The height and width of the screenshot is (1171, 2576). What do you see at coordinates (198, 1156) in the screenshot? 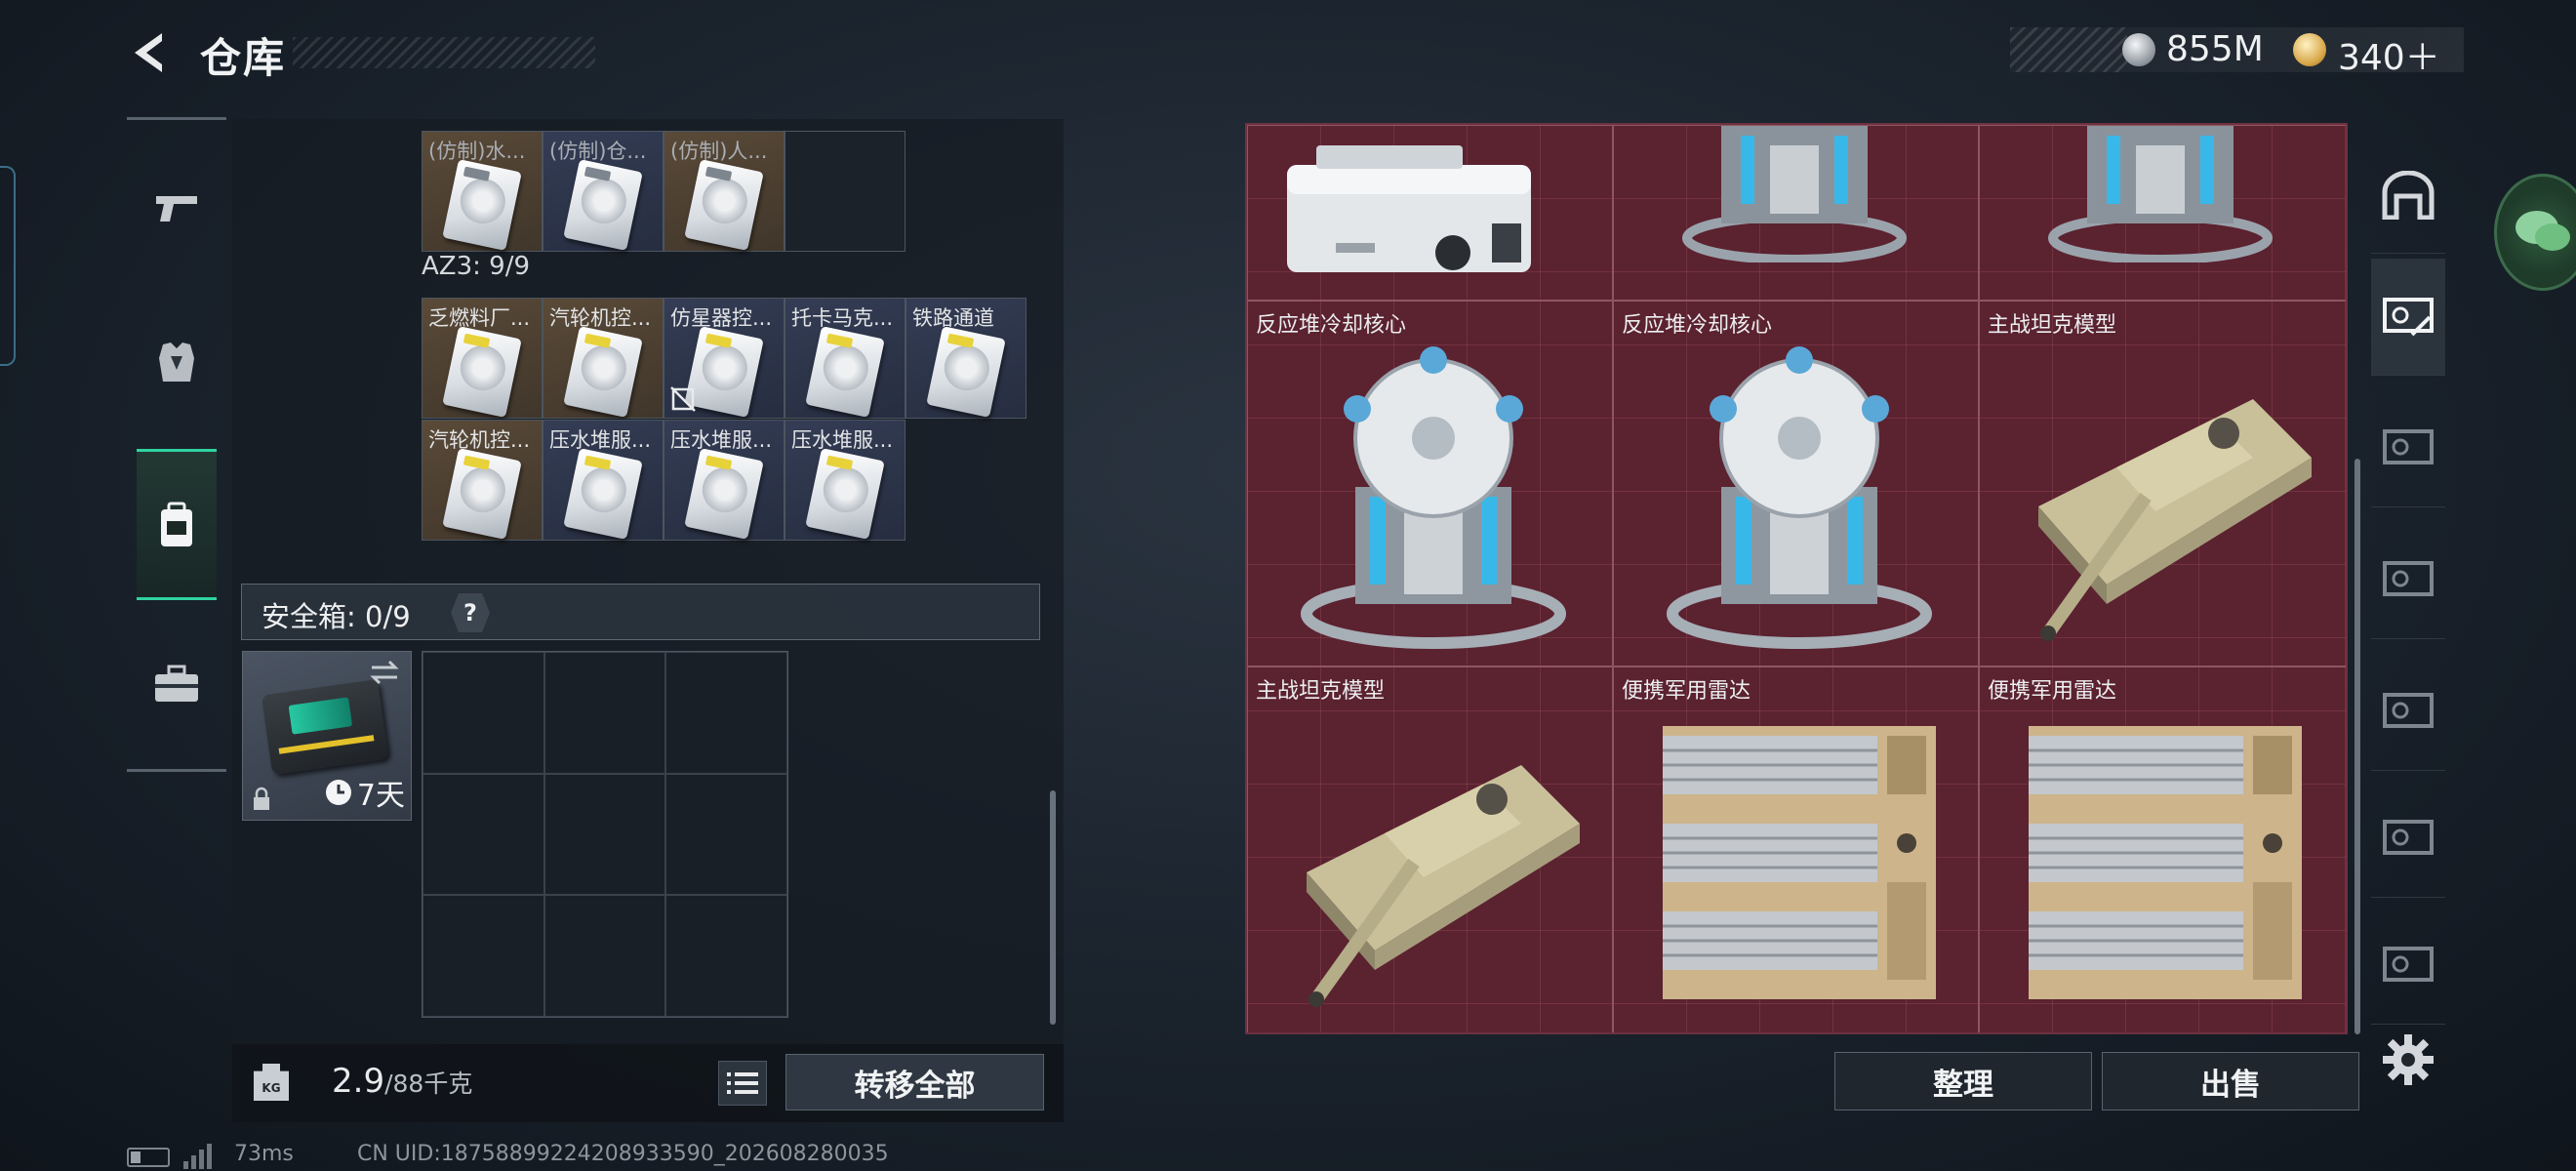
I see `signal-icon` at bounding box center [198, 1156].